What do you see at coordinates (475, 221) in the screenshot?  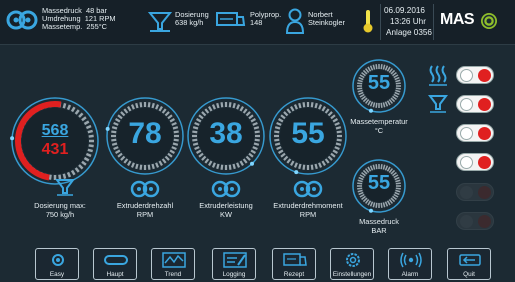 I see `toggle-6-disabled` at bounding box center [475, 221].